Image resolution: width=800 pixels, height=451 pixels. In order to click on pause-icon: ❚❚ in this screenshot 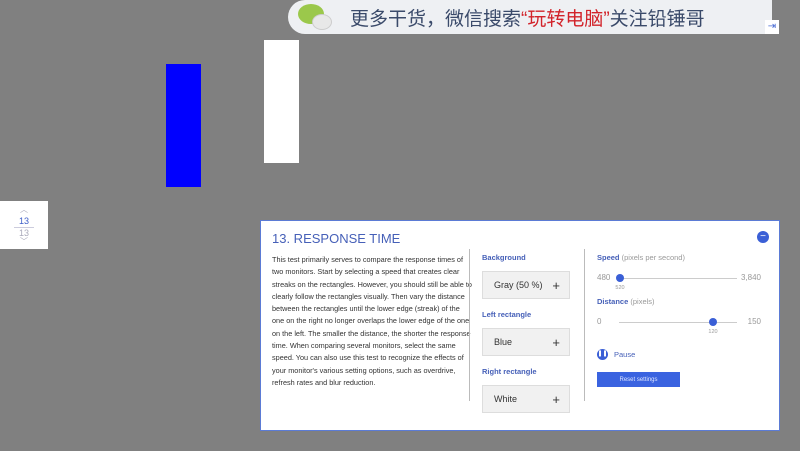, I will do `click(602, 354)`.